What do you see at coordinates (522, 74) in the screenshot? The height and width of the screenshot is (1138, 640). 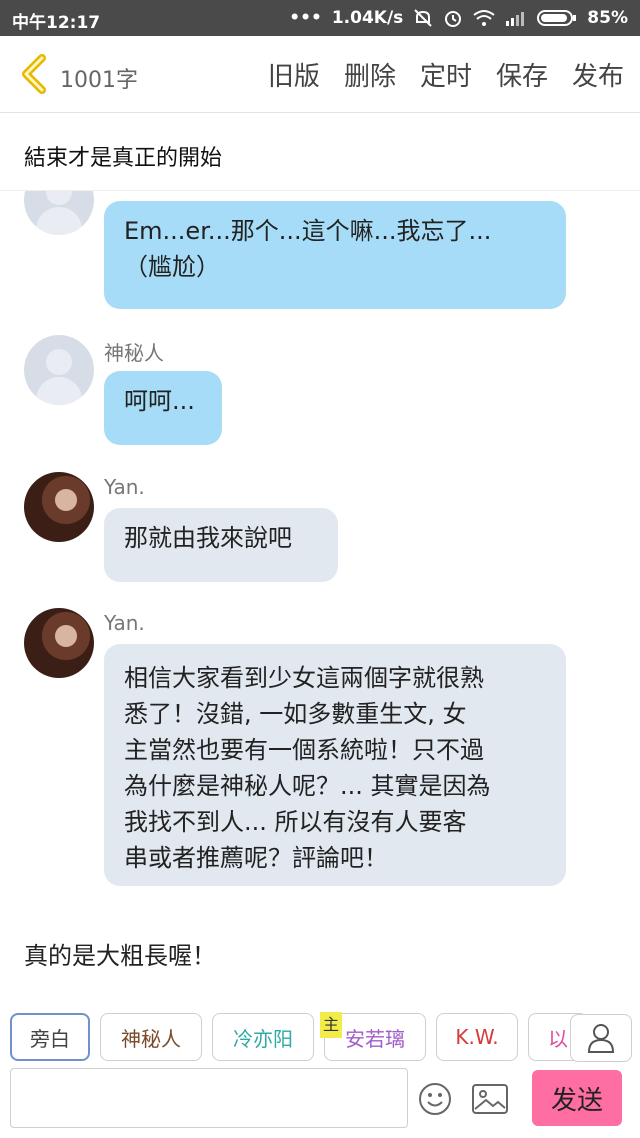 I see `save-button: 保存` at bounding box center [522, 74].